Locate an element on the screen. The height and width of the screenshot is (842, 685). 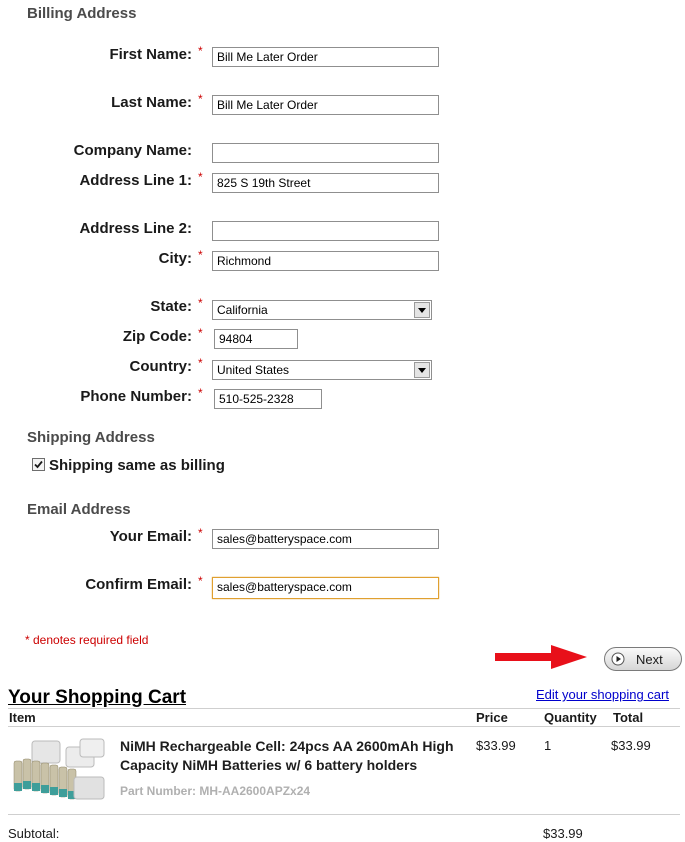
billing-section-title: Billing Address is located at coordinates (82, 13).